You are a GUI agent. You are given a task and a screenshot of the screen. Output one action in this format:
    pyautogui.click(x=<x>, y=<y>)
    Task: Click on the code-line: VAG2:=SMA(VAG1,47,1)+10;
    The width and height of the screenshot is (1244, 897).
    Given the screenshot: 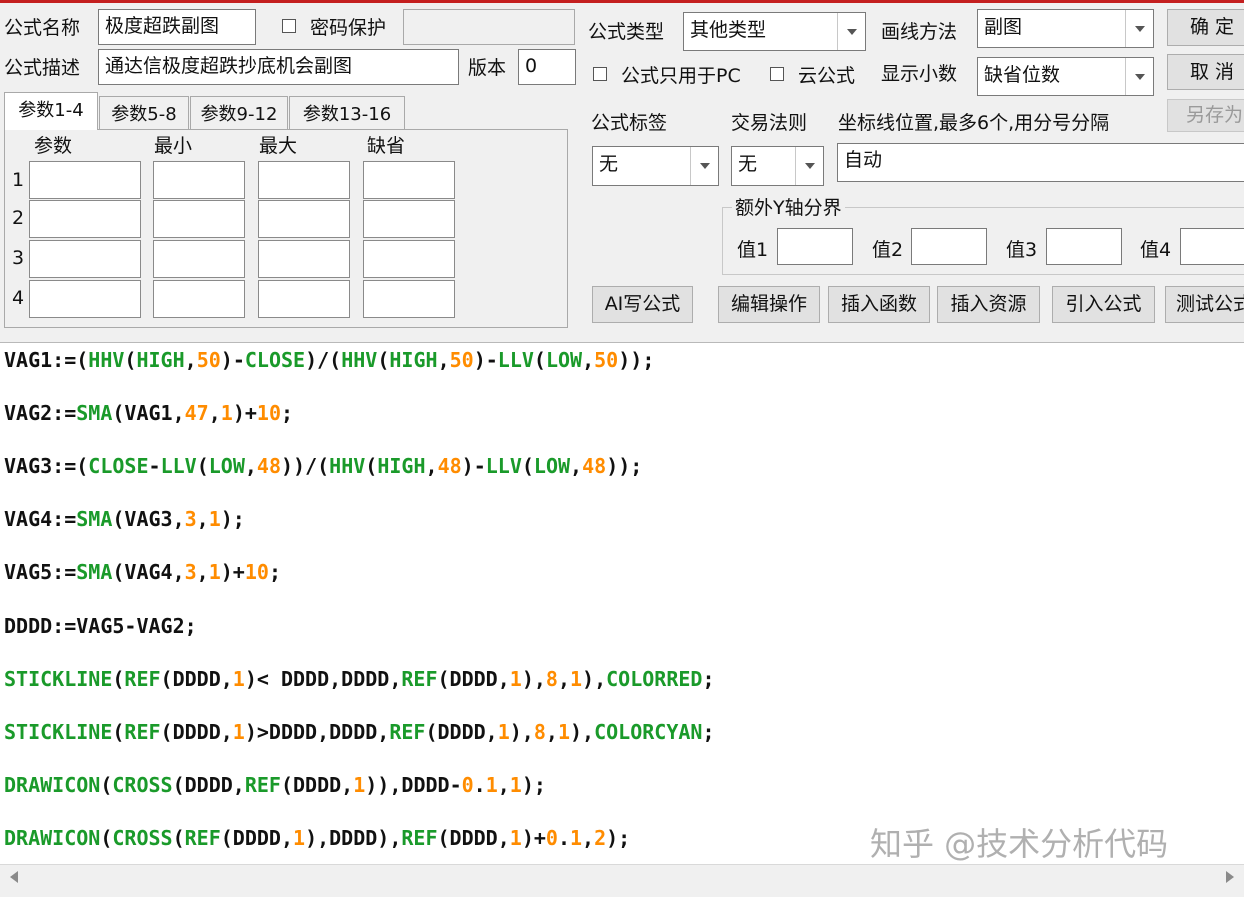 What is the action you would take?
    pyautogui.click(x=148, y=413)
    